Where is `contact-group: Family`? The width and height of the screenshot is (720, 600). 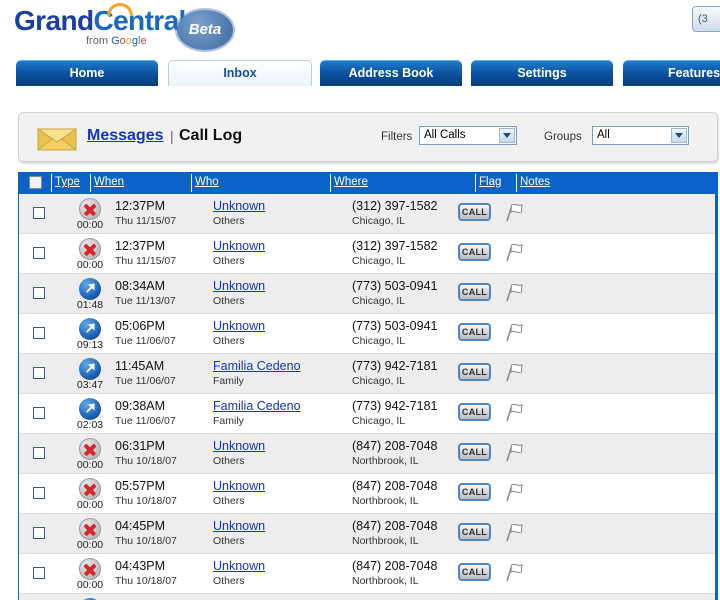
contact-group: Family is located at coordinates (228, 381).